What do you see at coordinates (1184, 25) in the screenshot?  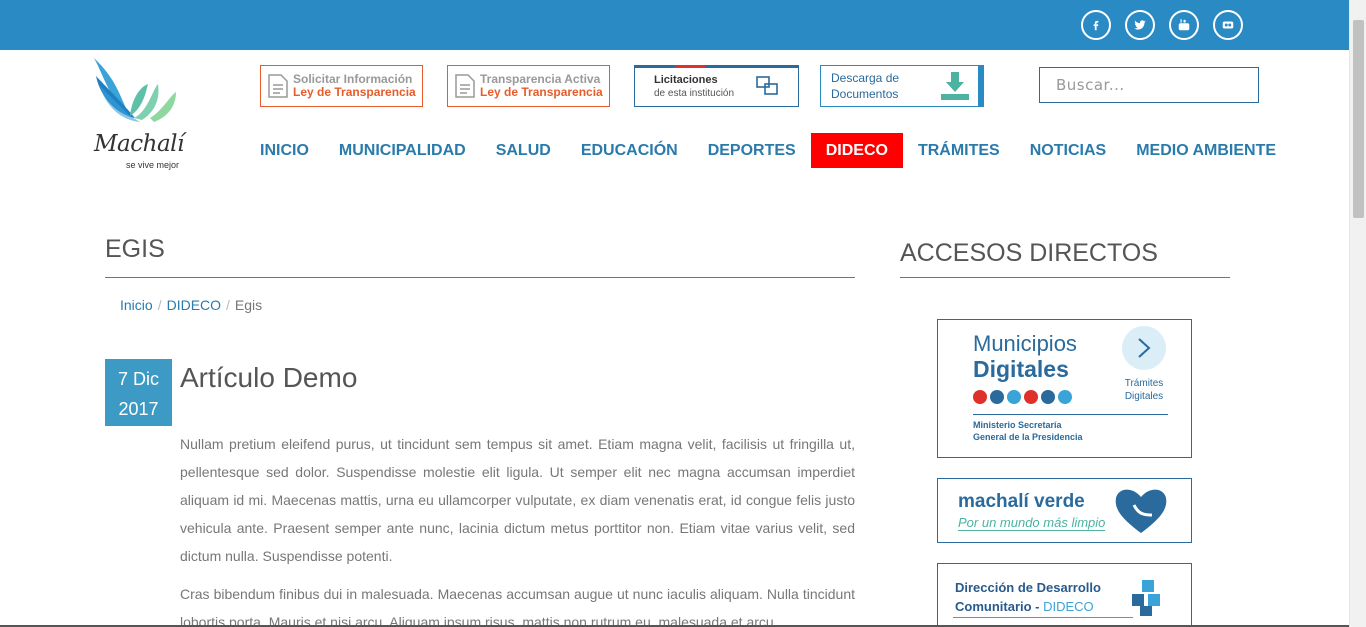 I see `youtube-icon` at bounding box center [1184, 25].